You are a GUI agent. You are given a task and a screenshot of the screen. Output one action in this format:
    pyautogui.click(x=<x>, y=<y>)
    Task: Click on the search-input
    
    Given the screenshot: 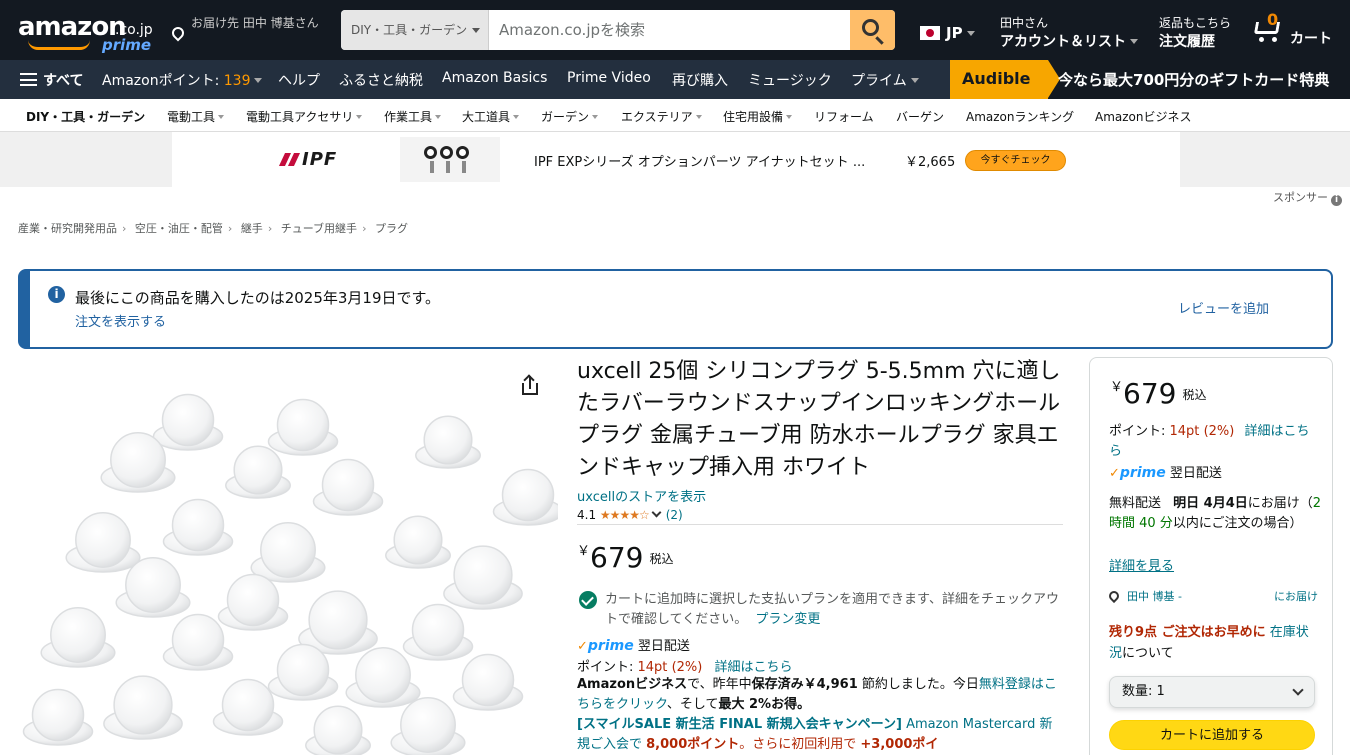 What is the action you would take?
    pyautogui.click(x=669, y=30)
    